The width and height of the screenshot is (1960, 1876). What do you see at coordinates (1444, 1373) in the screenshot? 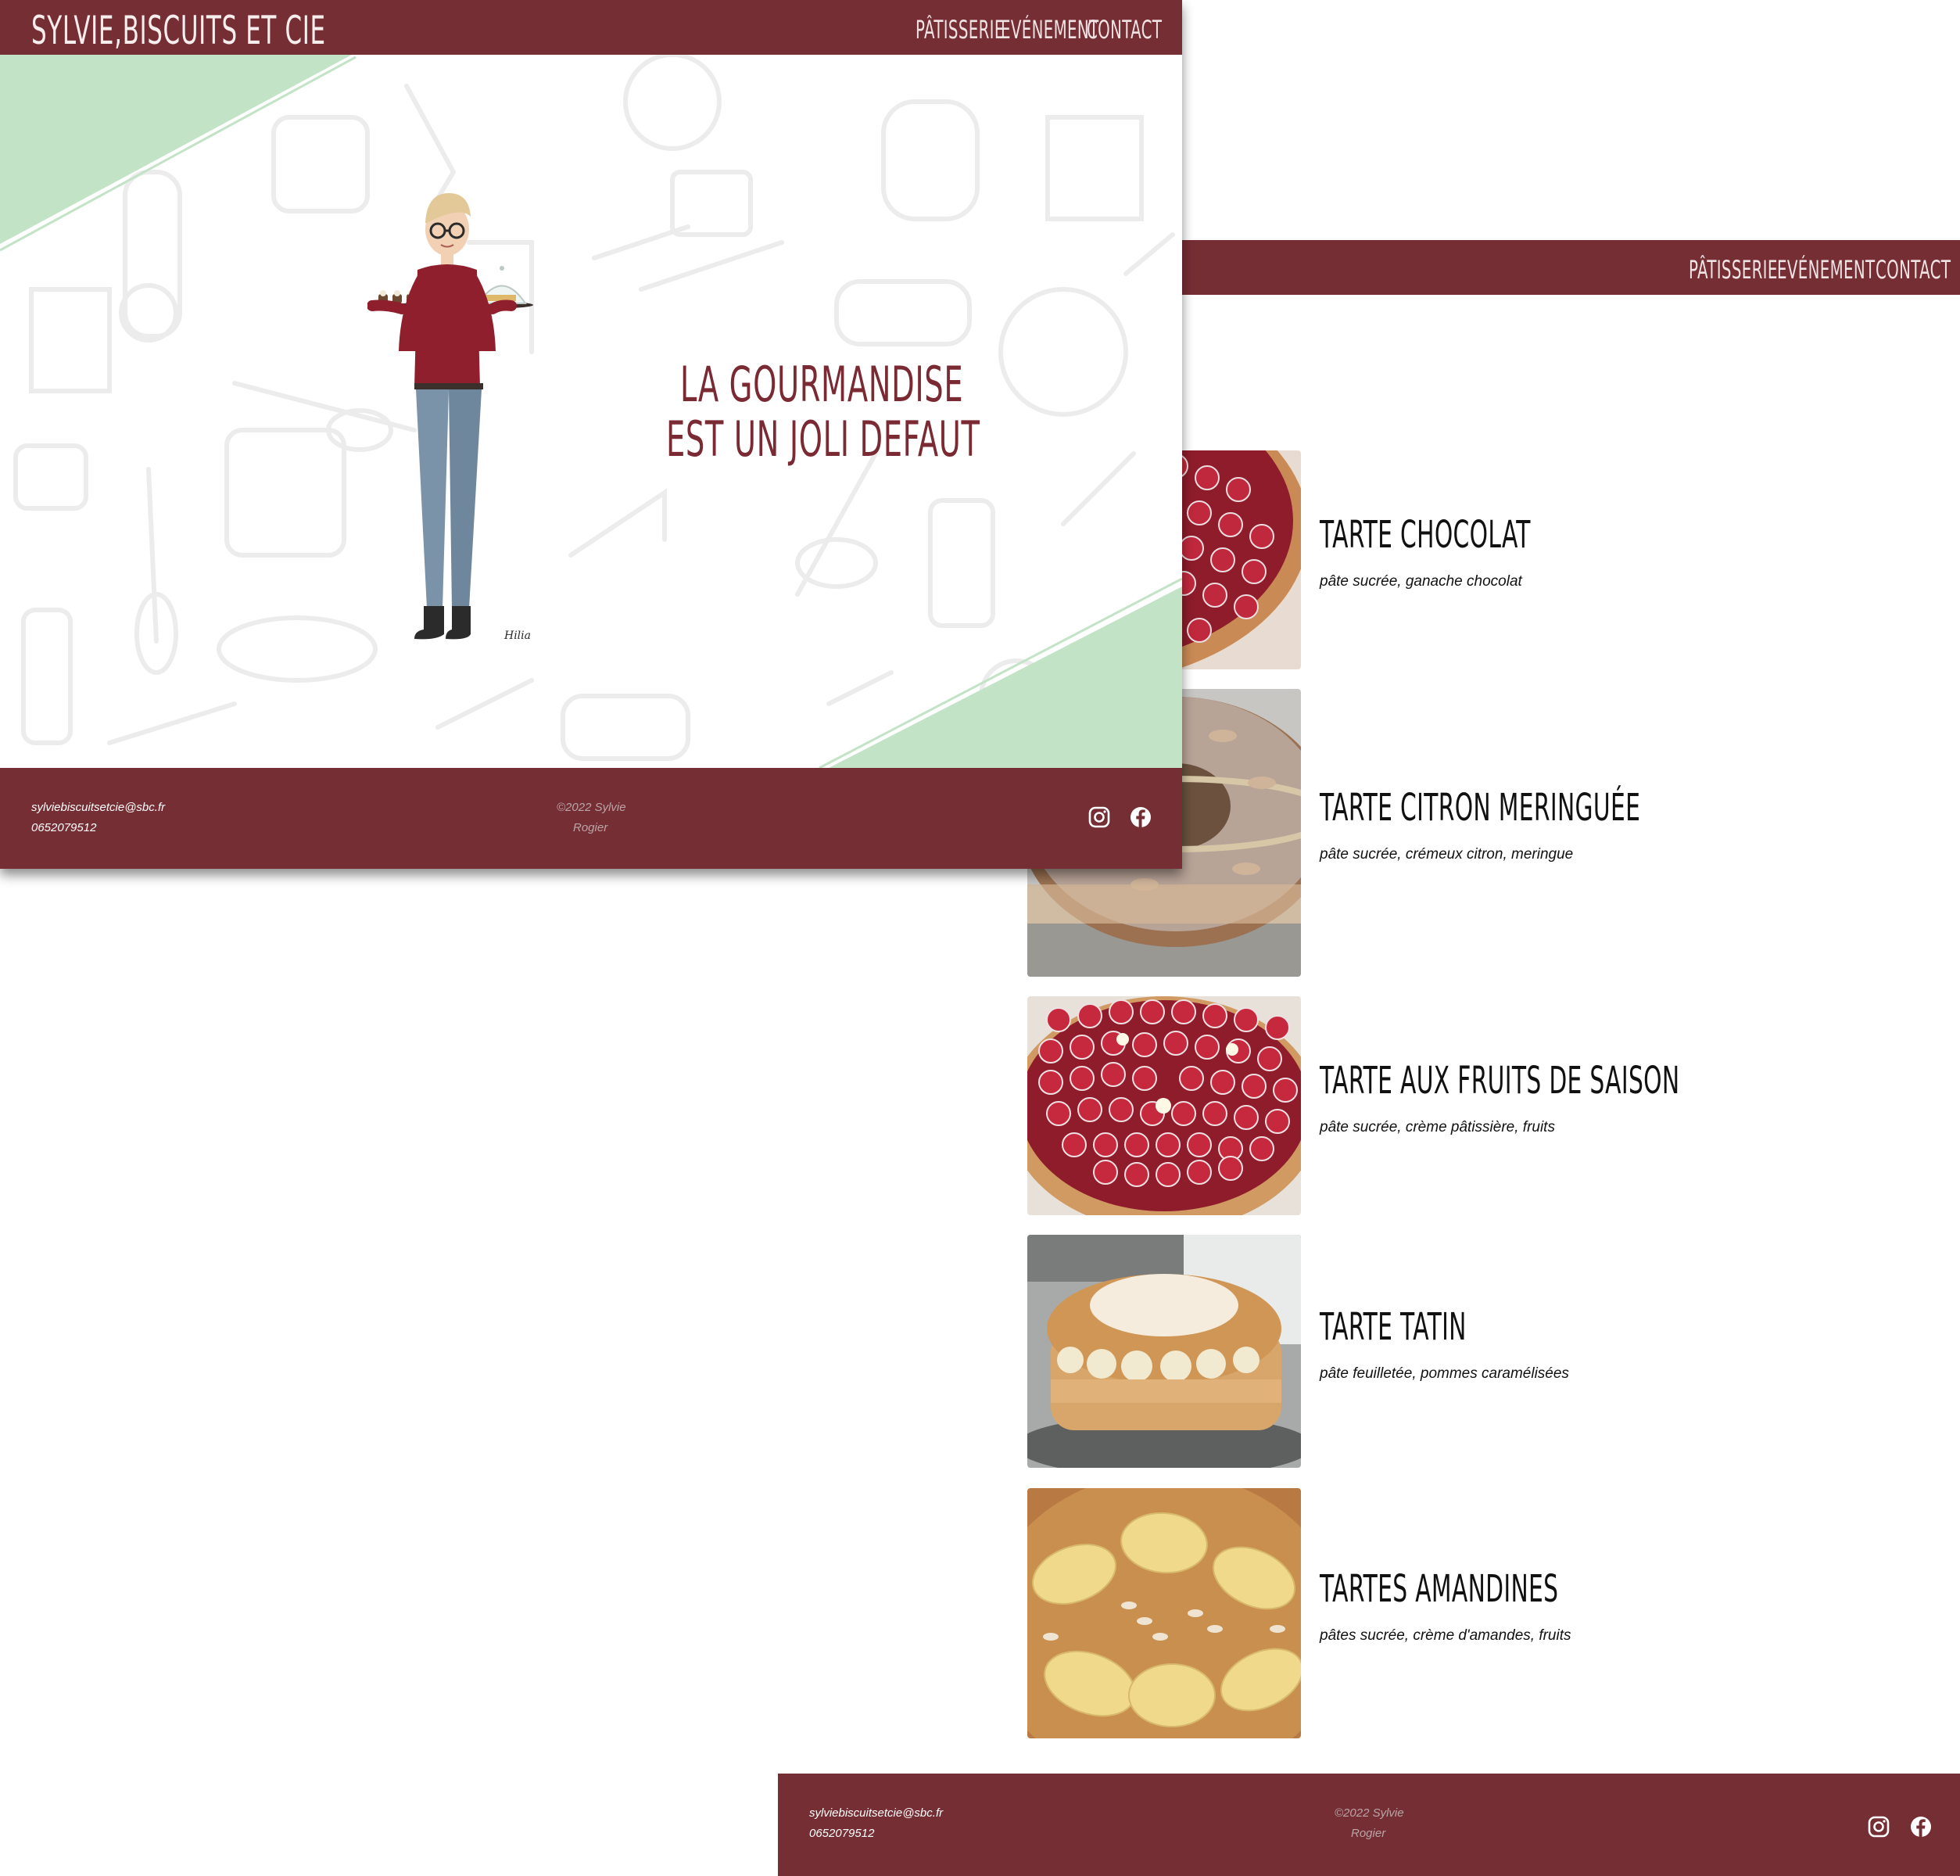
I see `pastry-description: pâte feuilletée, pommes caramélisées` at bounding box center [1444, 1373].